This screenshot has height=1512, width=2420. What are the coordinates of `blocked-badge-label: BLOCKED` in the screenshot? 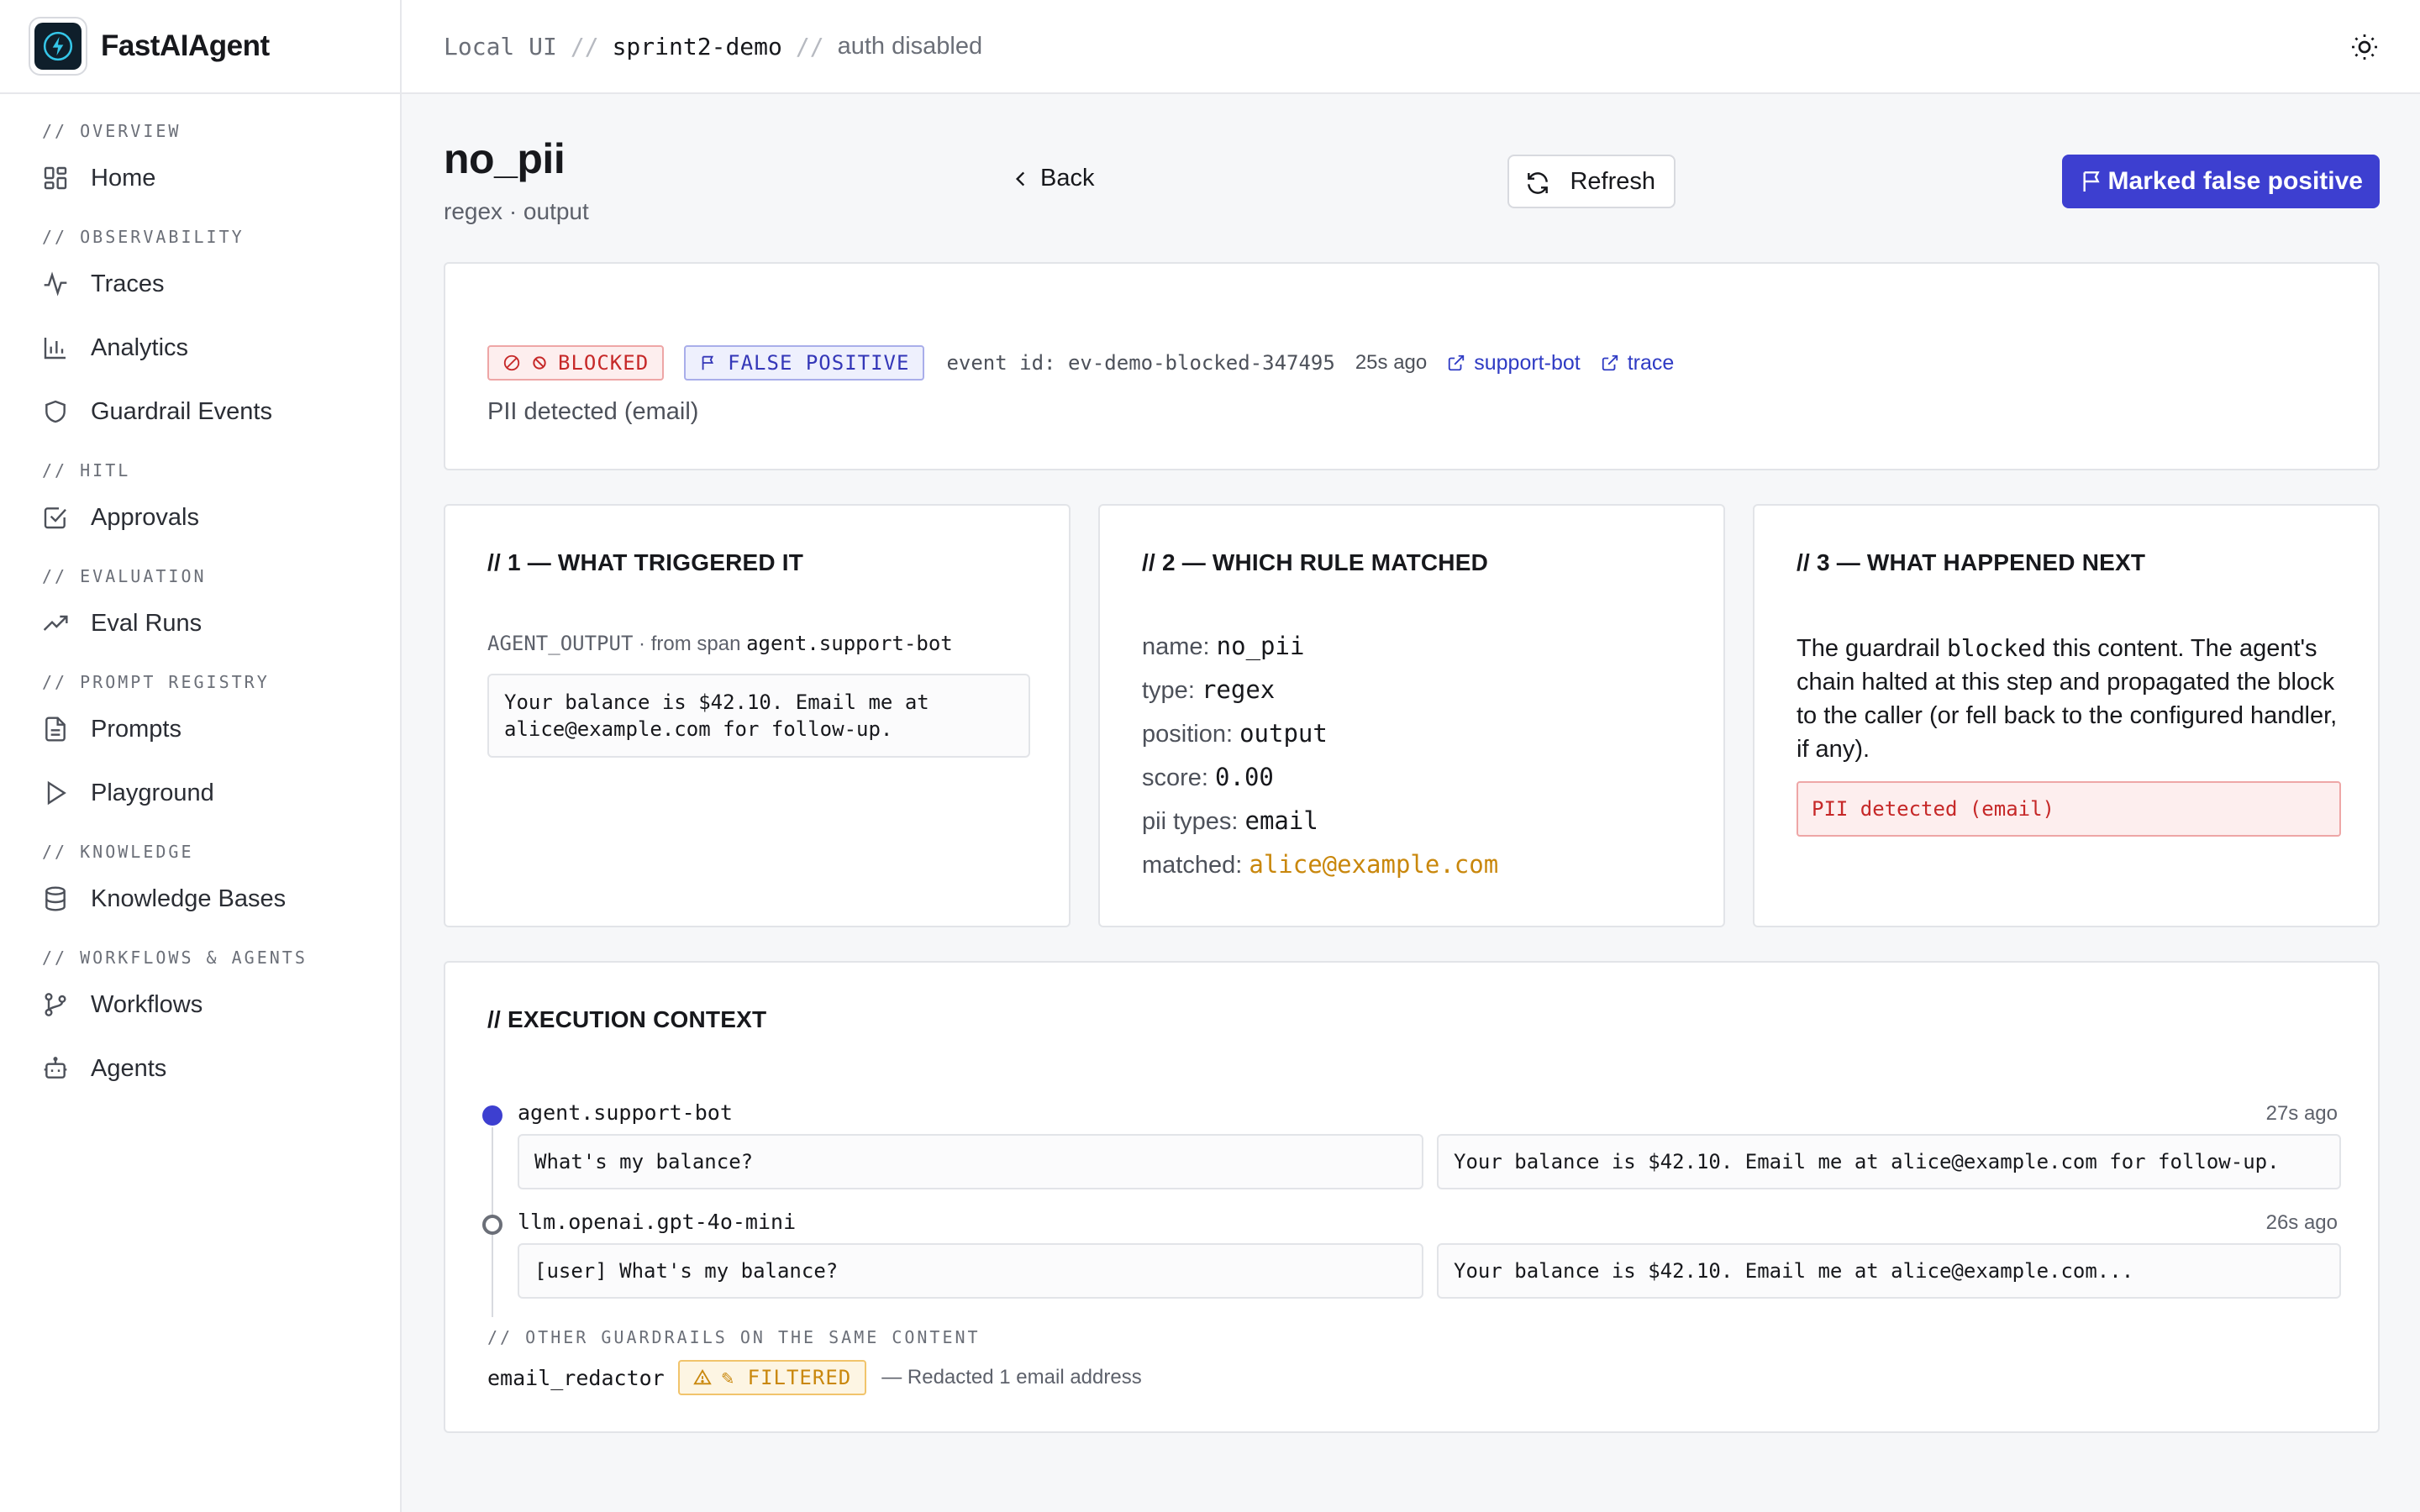 It's located at (604, 363).